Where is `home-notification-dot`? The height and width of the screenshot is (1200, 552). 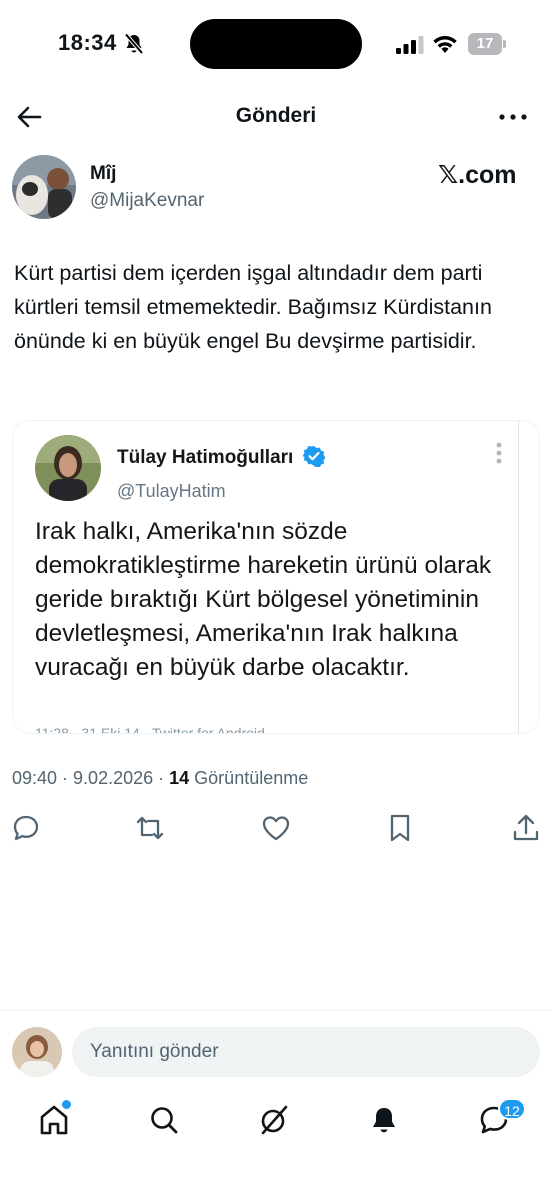 home-notification-dot is located at coordinates (66, 1104).